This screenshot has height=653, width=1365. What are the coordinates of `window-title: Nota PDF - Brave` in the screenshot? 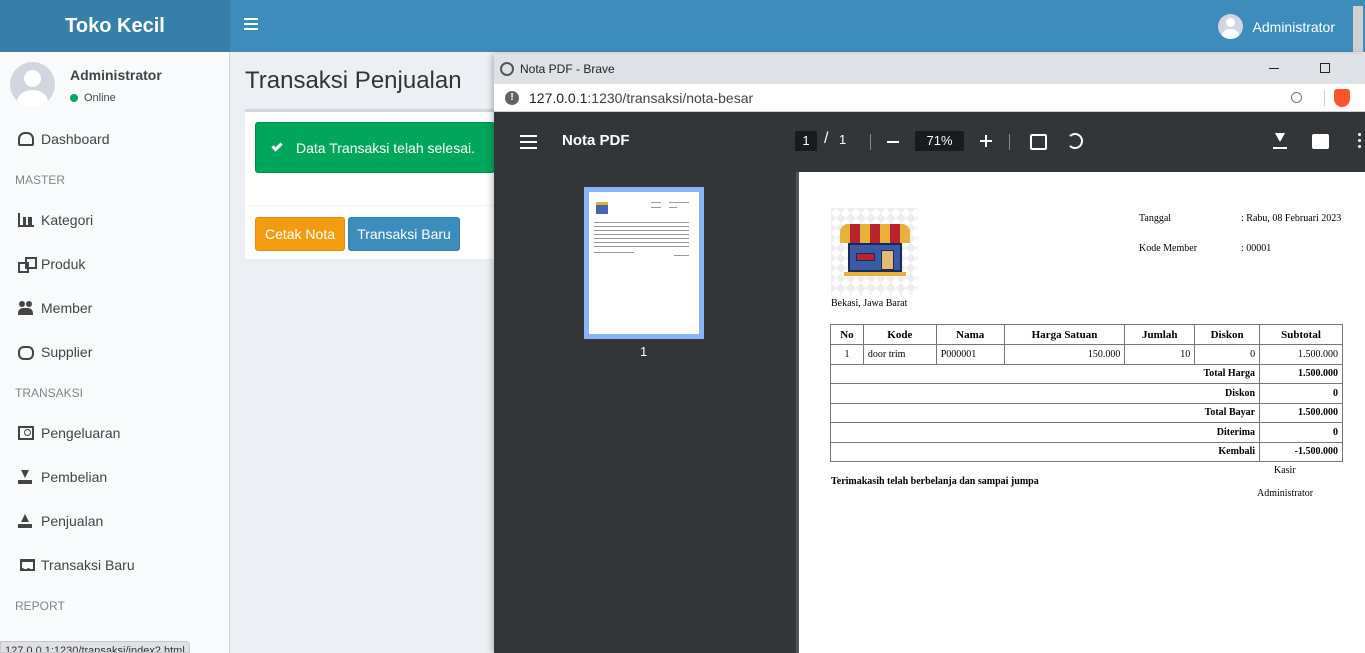 It's located at (567, 69).